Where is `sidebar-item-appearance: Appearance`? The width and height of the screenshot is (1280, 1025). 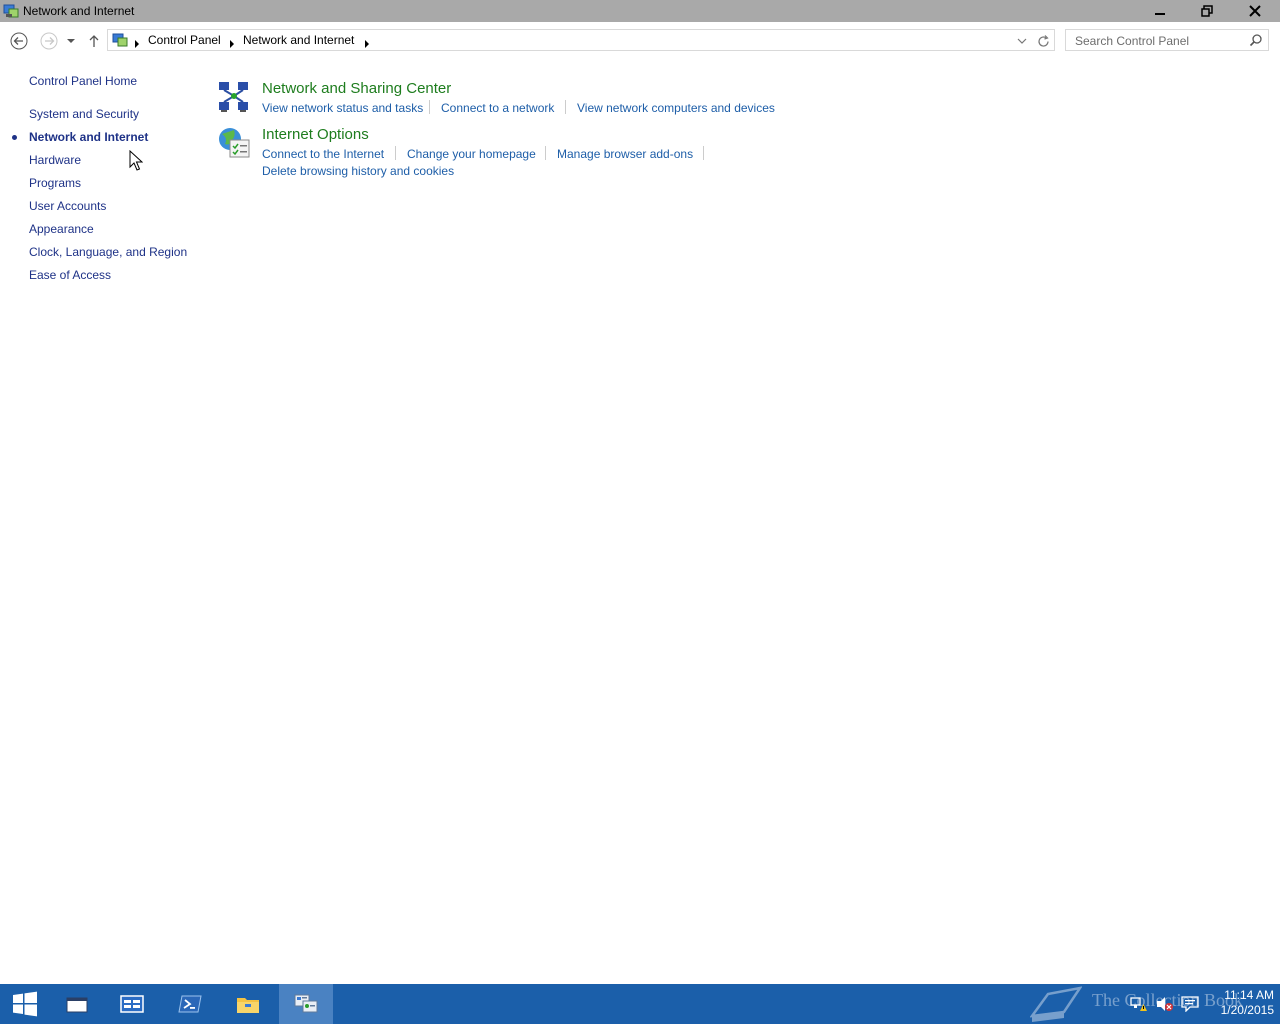
sidebar-item-appearance: Appearance is located at coordinates (61, 229).